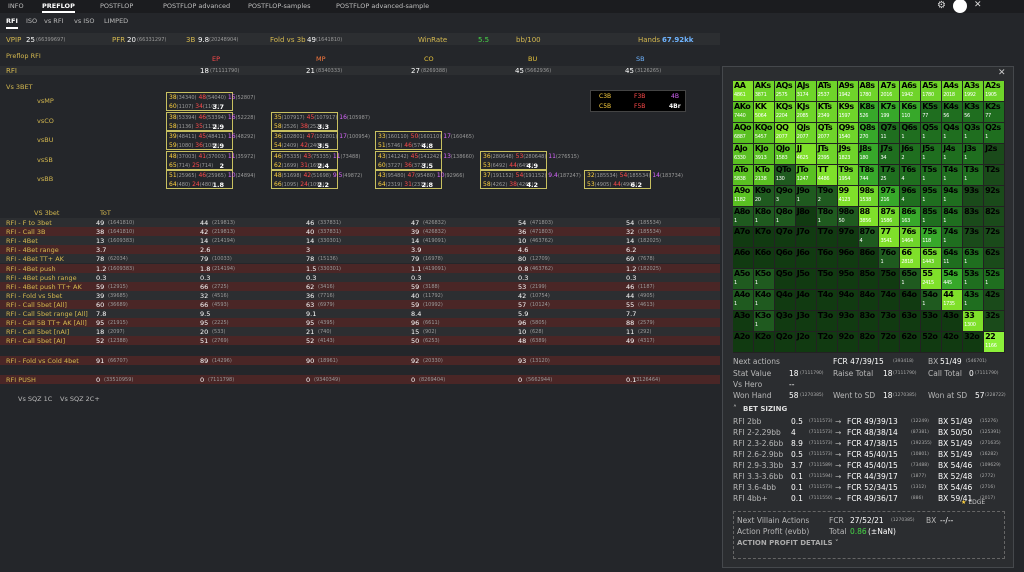  I want to click on hand-cell: A8o 1, so click(743, 217).